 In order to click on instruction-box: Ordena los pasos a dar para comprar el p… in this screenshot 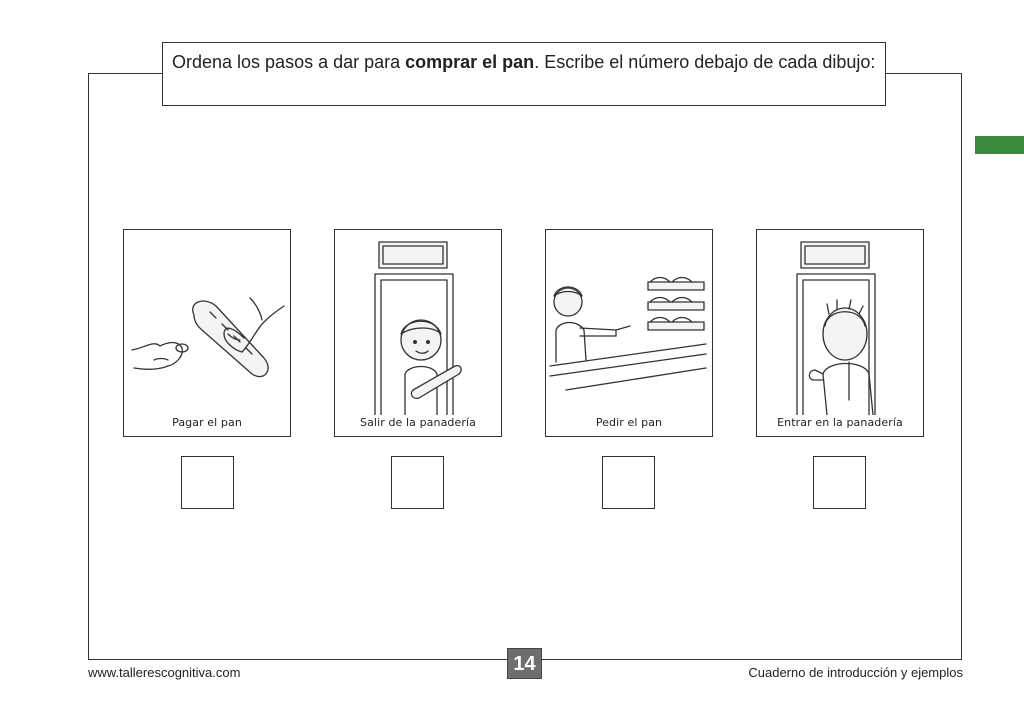, I will do `click(524, 74)`.